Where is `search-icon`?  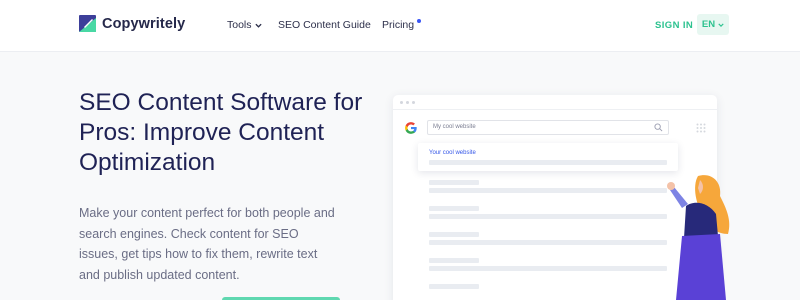 search-icon is located at coordinates (658, 127).